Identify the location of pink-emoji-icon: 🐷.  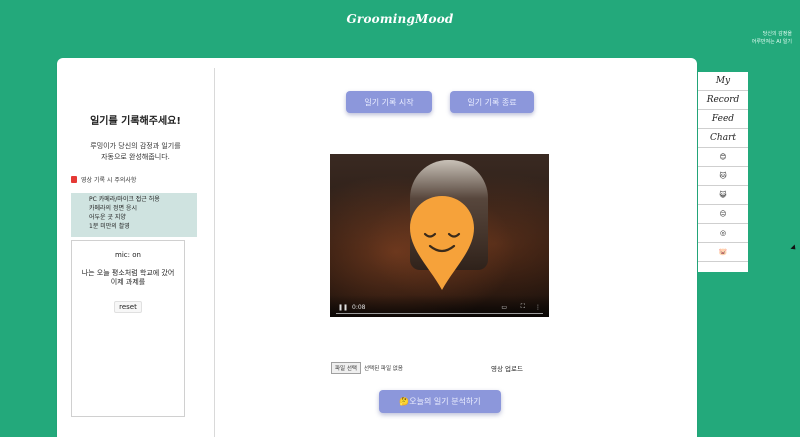
(723, 252).